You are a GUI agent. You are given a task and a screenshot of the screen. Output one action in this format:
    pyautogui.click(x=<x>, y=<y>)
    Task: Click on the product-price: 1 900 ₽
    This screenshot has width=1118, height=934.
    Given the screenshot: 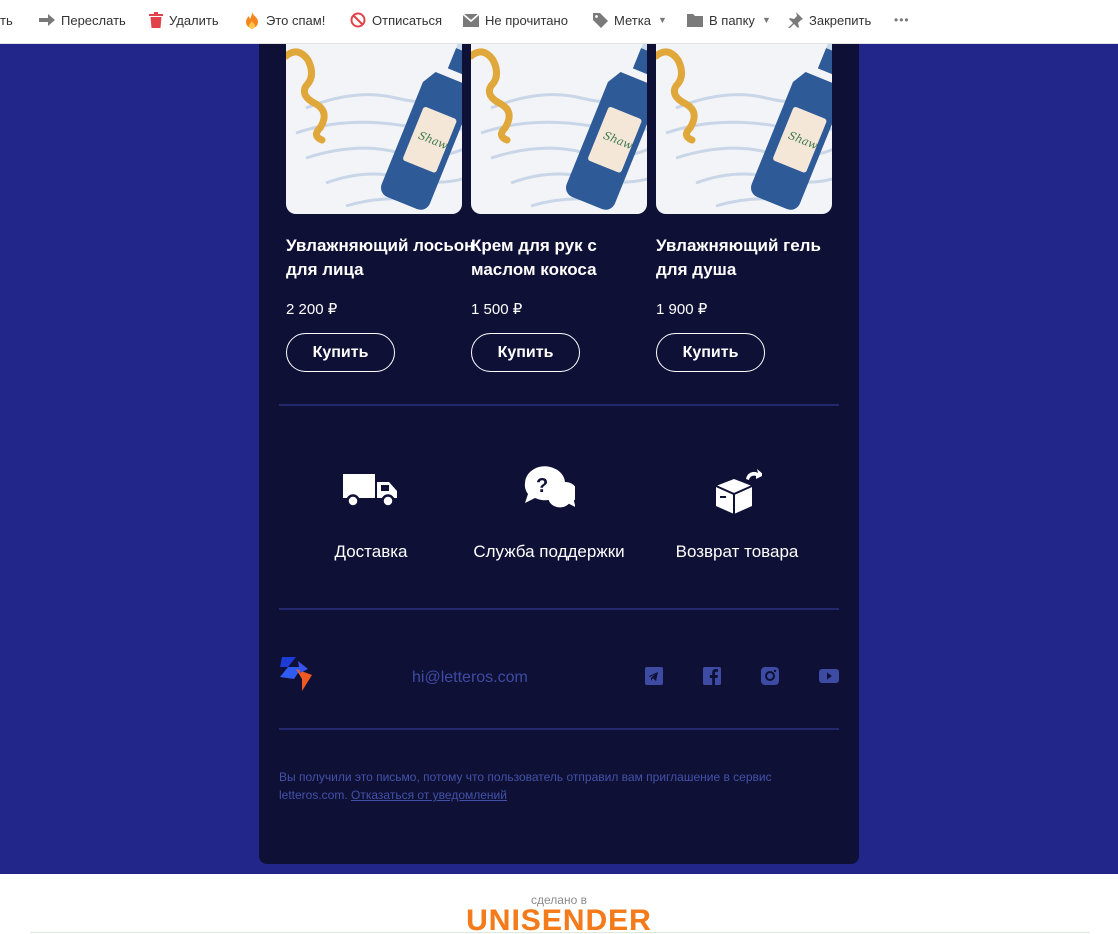 What is the action you would take?
    pyautogui.click(x=682, y=309)
    